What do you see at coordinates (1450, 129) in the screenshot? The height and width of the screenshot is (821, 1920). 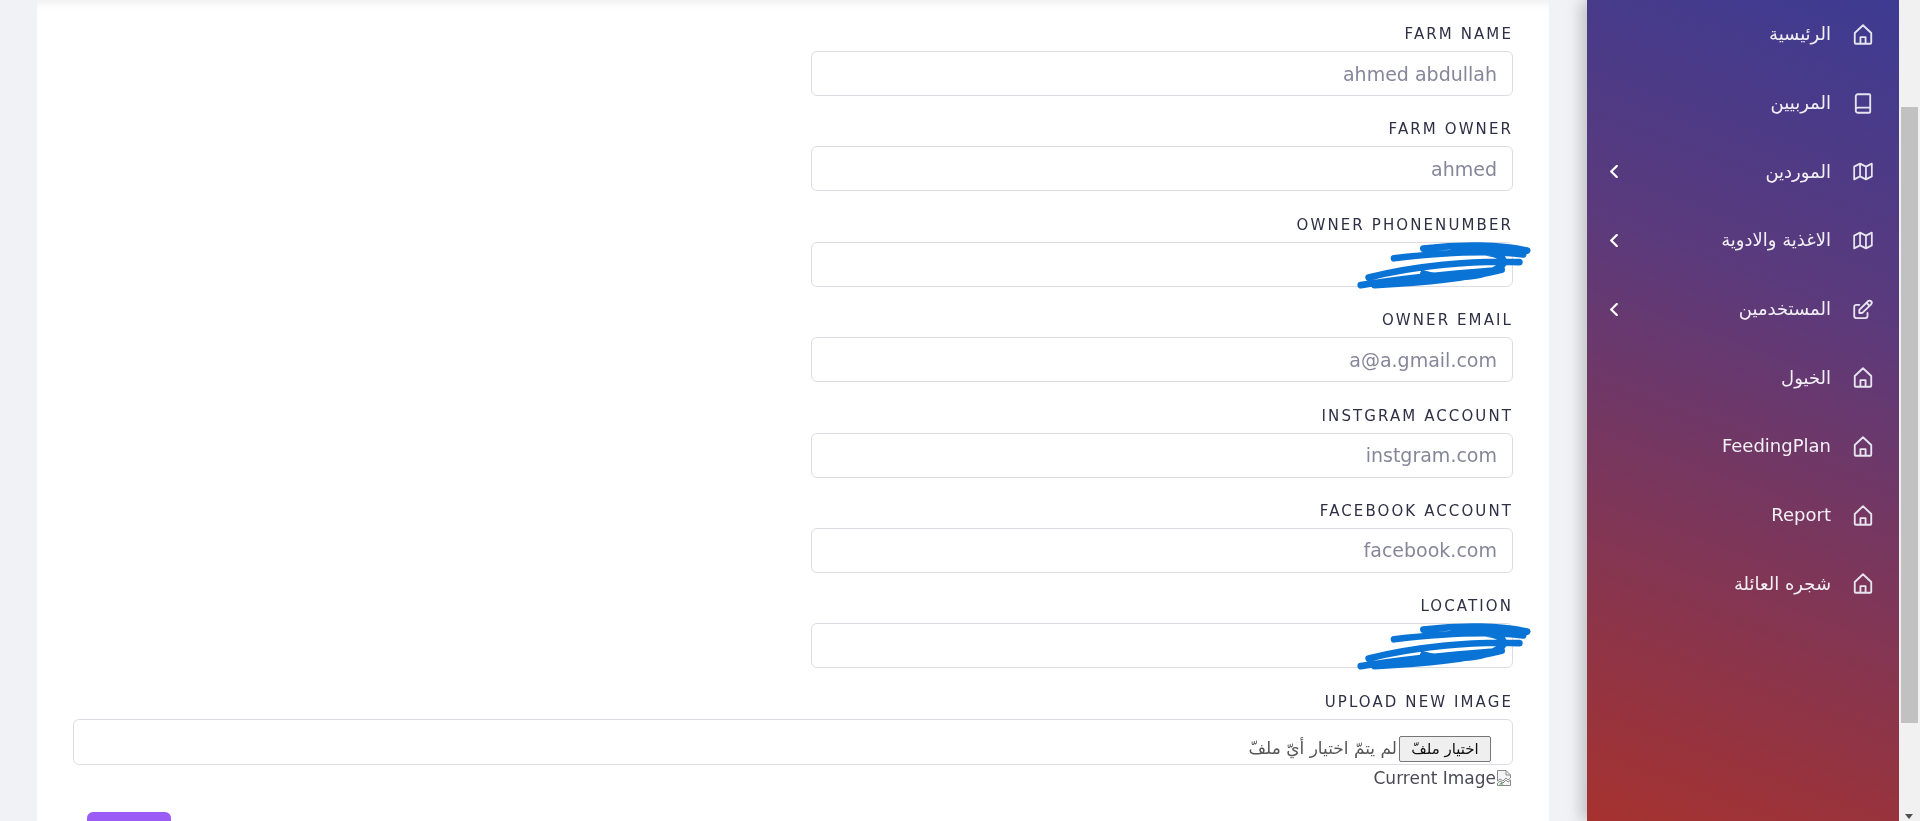 I see `field-label: FARM OWNER` at bounding box center [1450, 129].